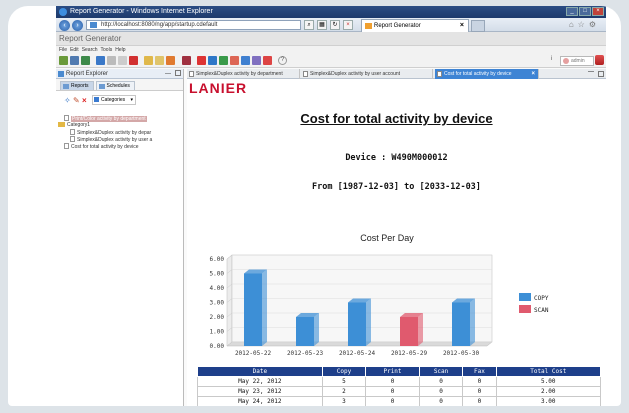 The width and height of the screenshot is (629, 413). I want to click on tab-report-1: Simplex&Duplex activity by department, so click(243, 74).